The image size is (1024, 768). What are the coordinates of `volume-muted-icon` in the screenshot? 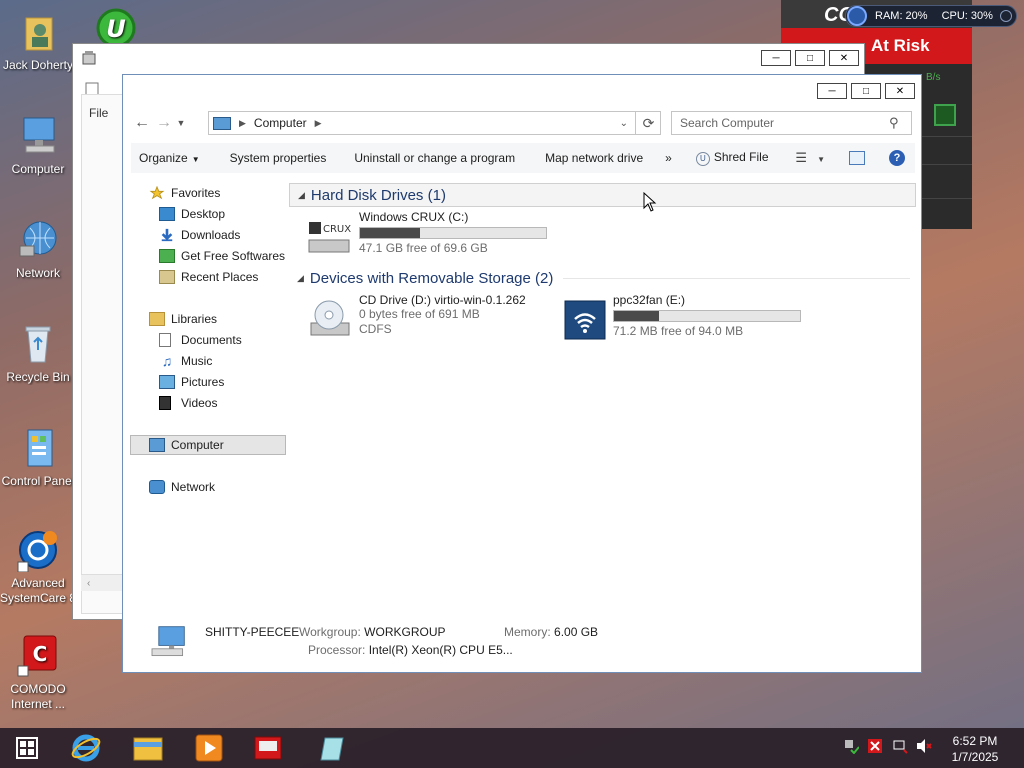 It's located at (924, 746).